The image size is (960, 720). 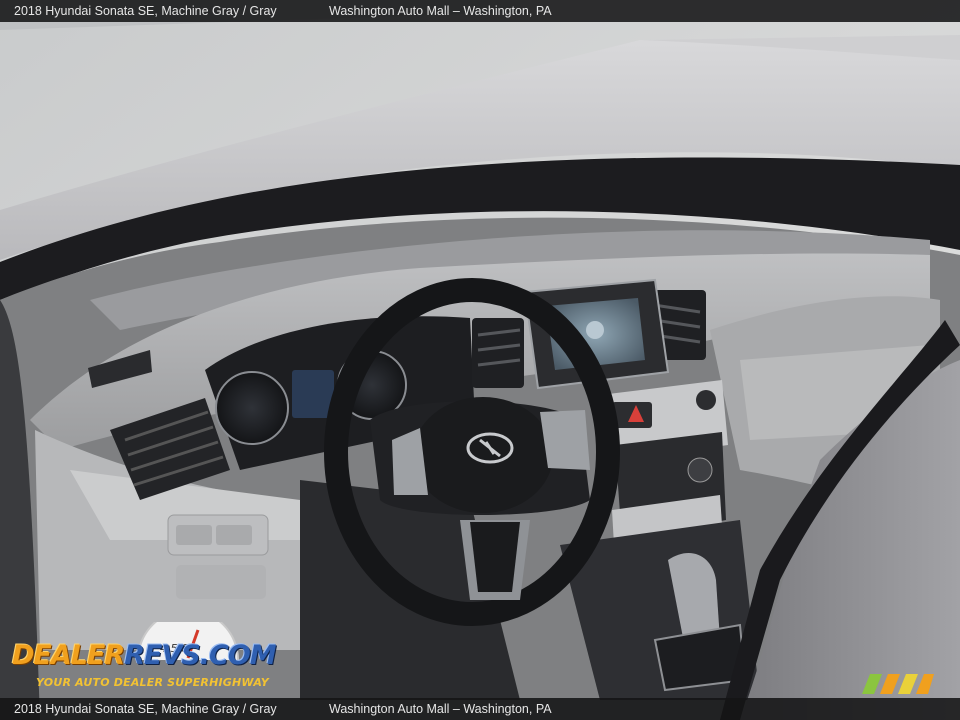 I want to click on tachometer-gauge, so click(x=252, y=408).